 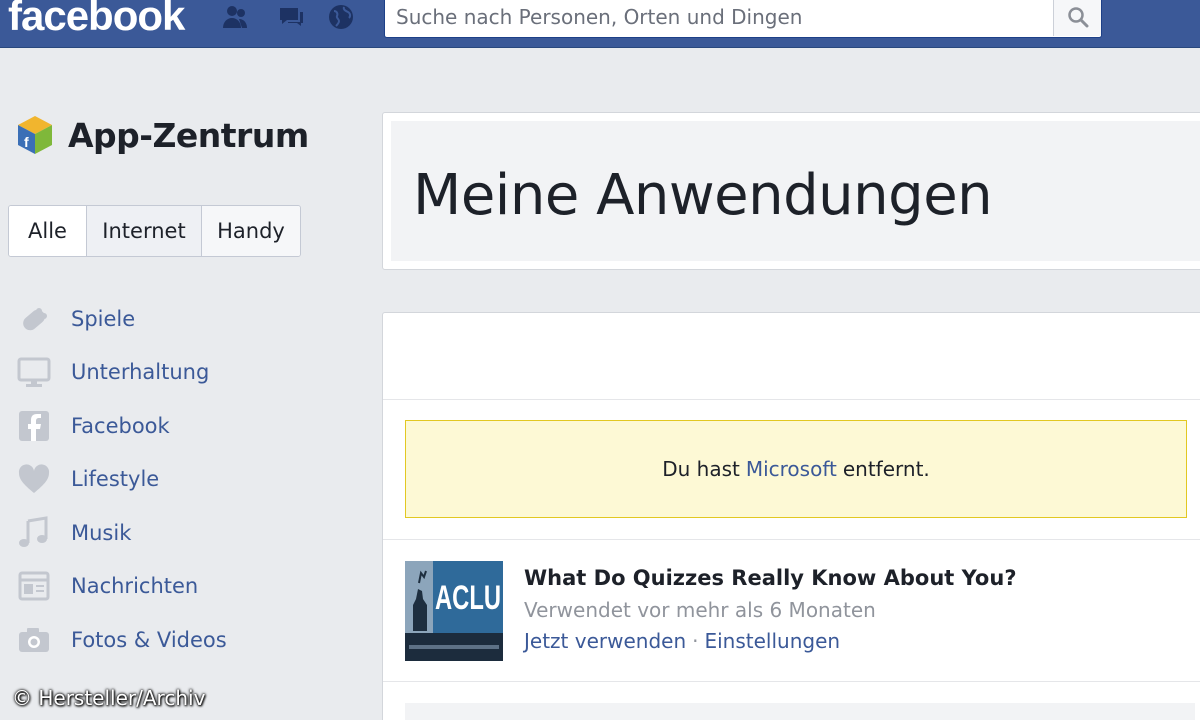 What do you see at coordinates (34, 640) in the screenshot?
I see `camera-icon` at bounding box center [34, 640].